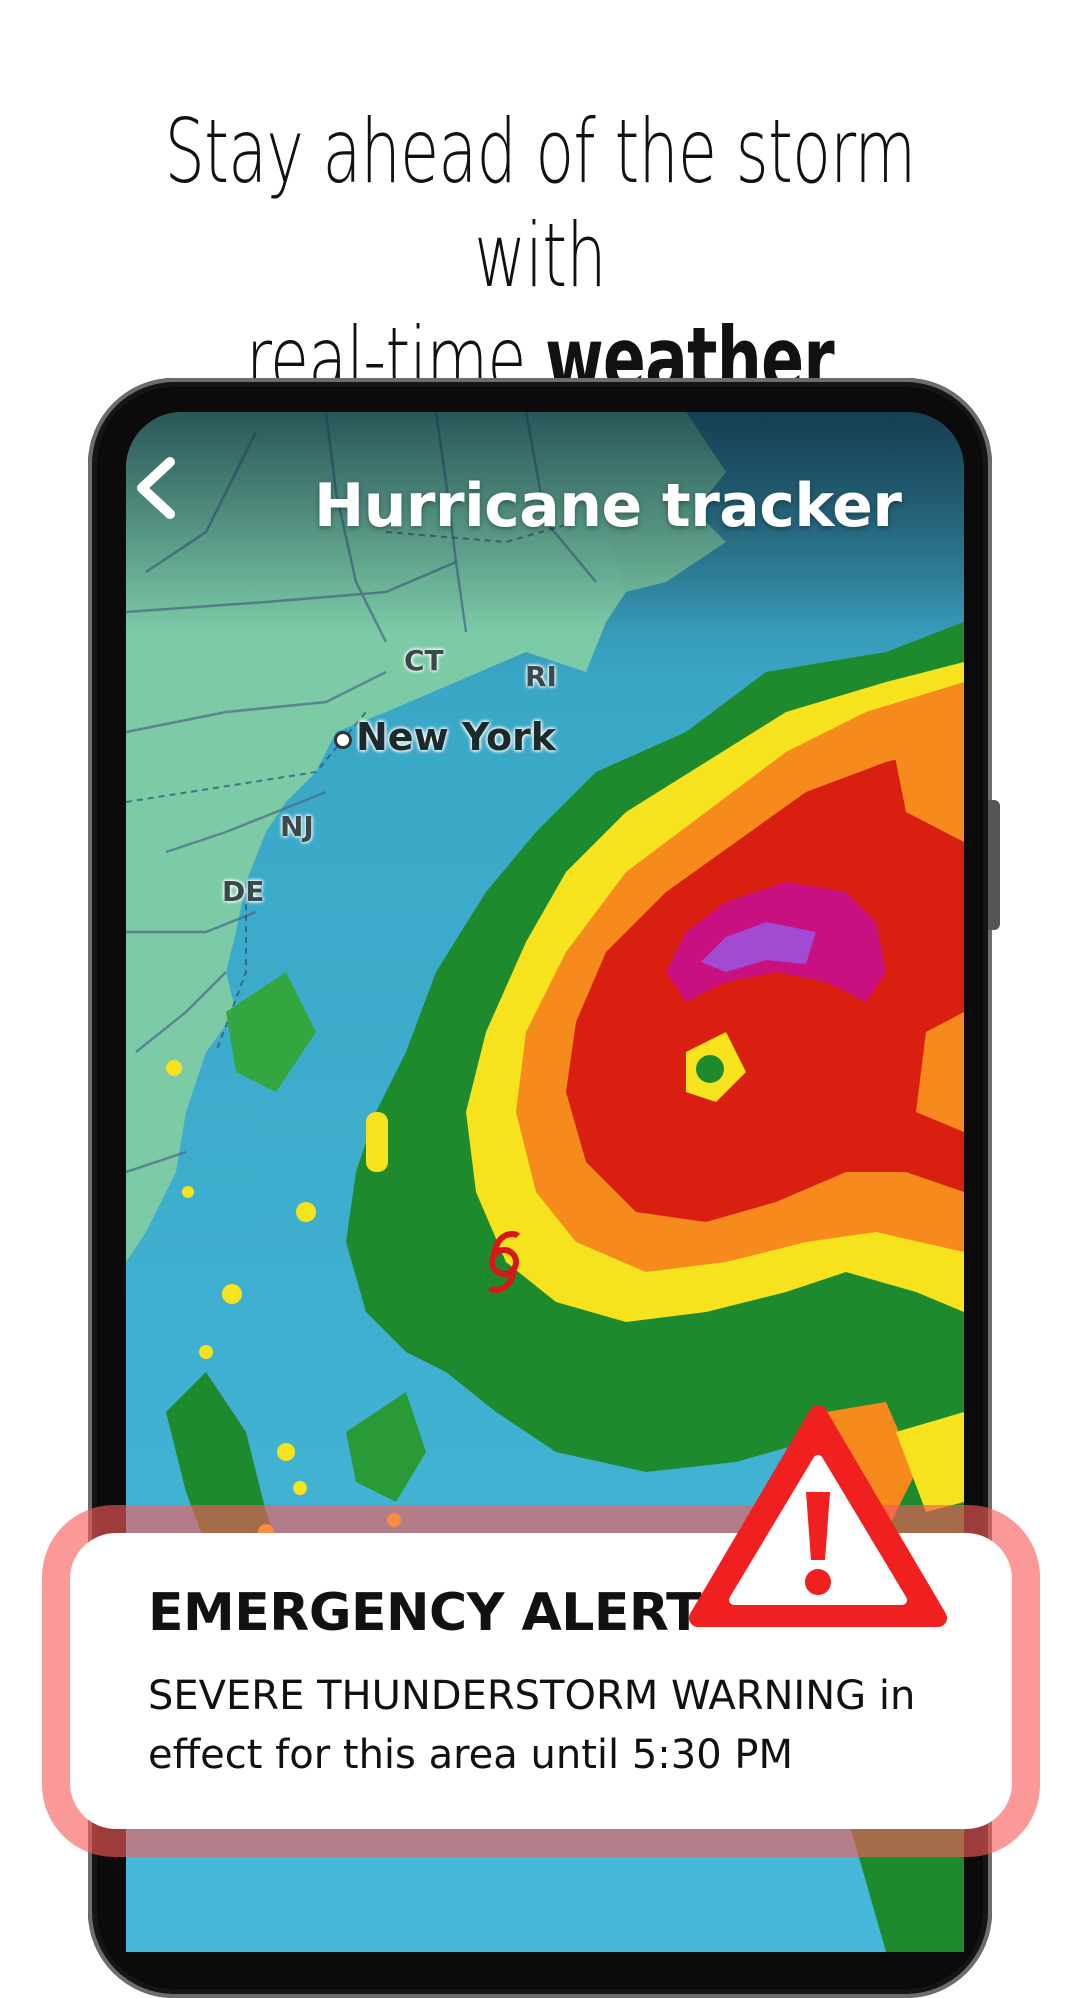 The width and height of the screenshot is (1080, 1998). What do you see at coordinates (243, 891) in the screenshot?
I see `state-label-de: DE` at bounding box center [243, 891].